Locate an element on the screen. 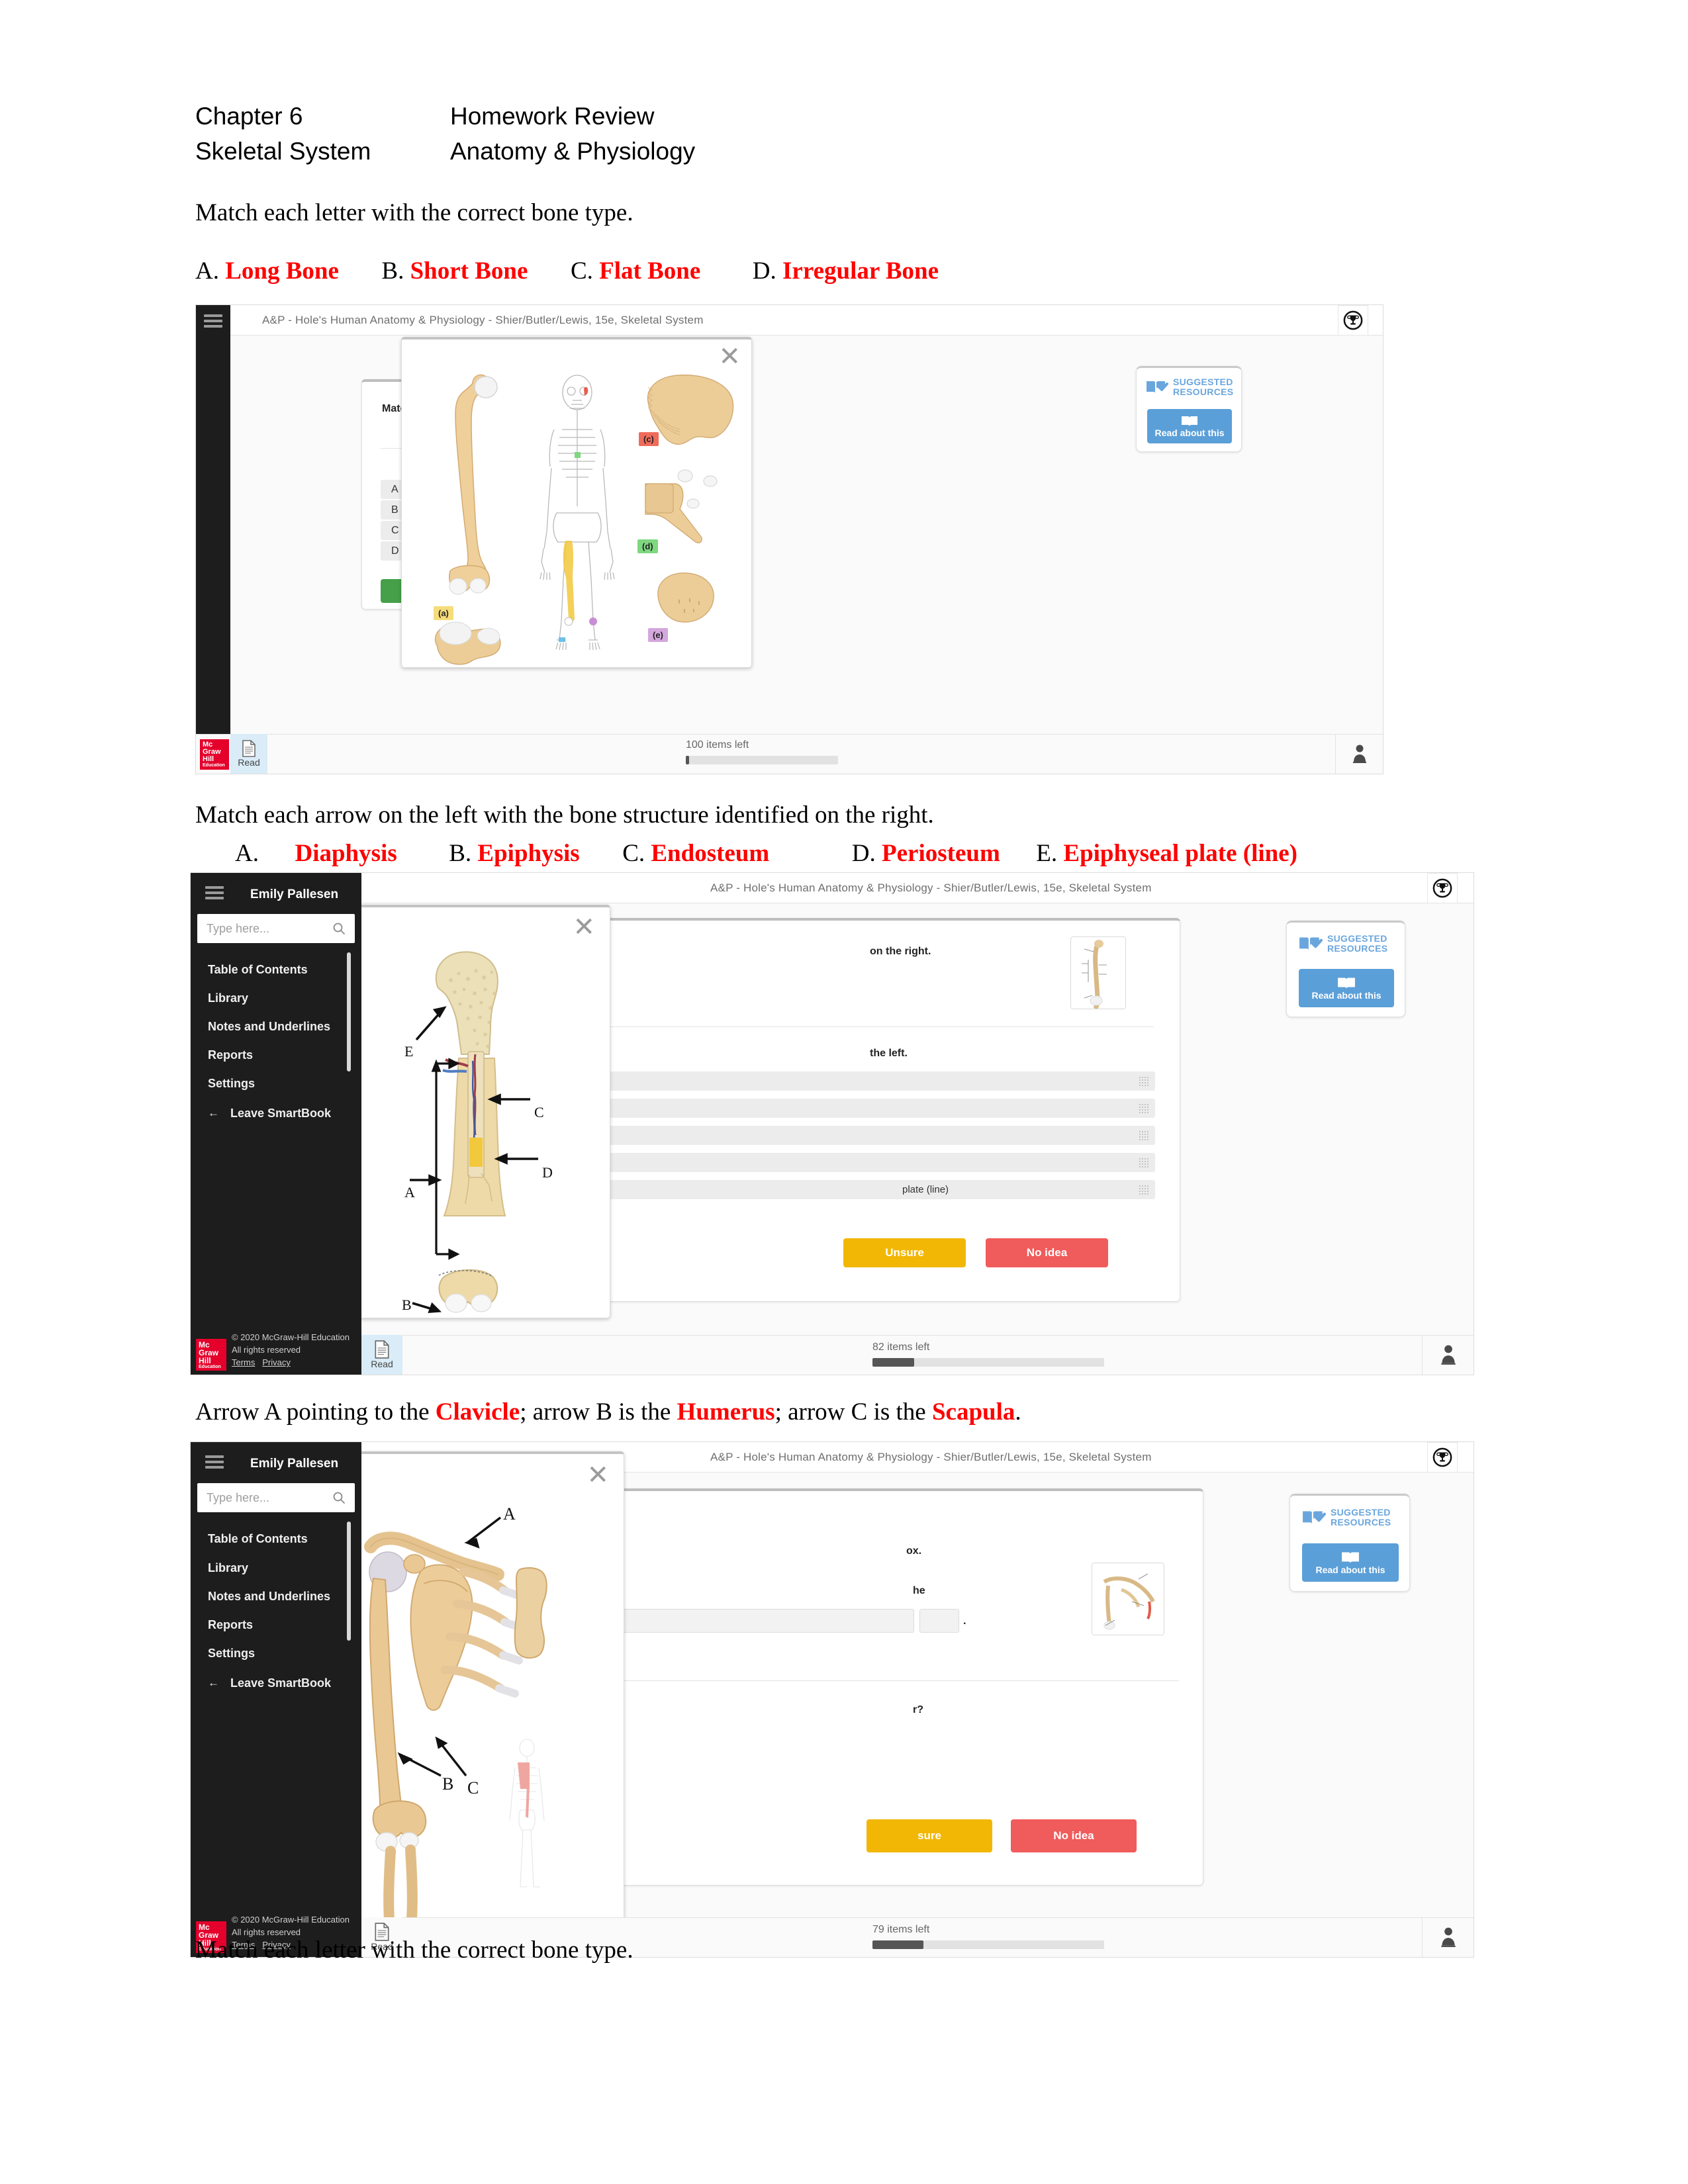 This screenshot has width=1688, height=2184. sb2-read-tab: Read is located at coordinates (381, 1355).